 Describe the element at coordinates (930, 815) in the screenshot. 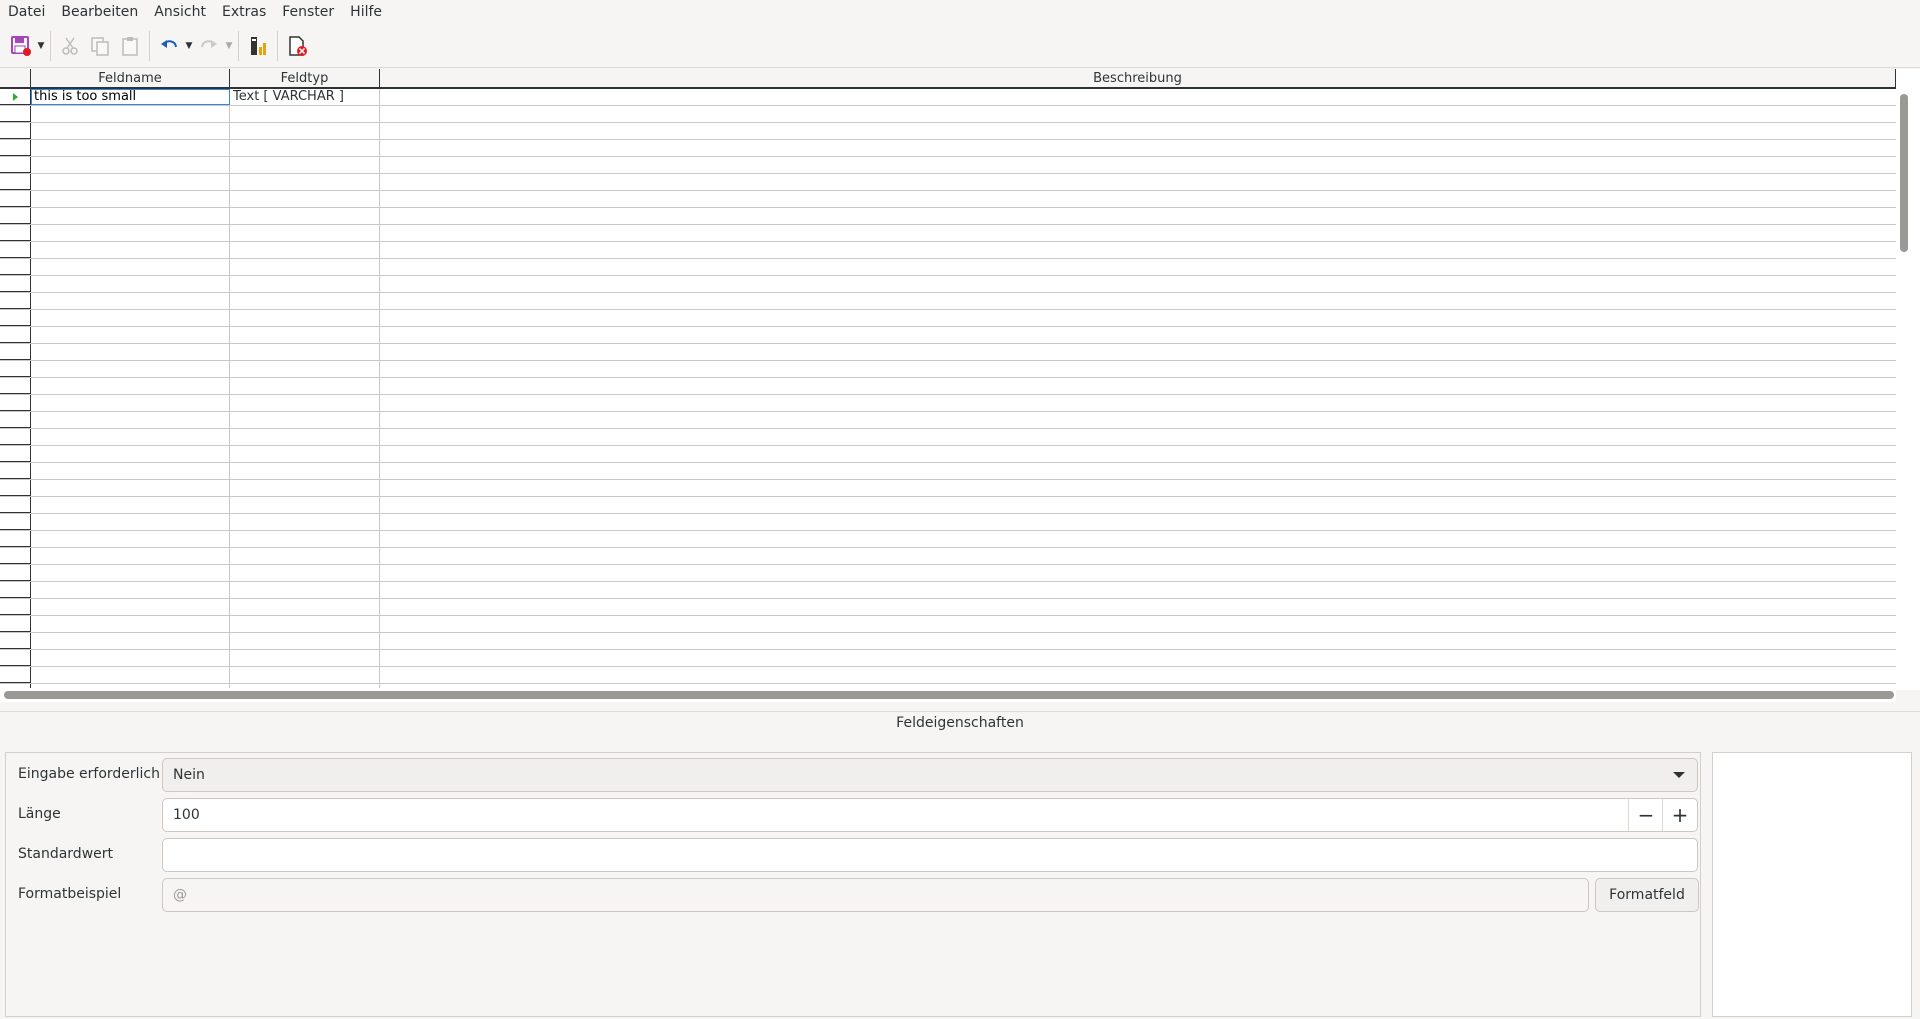

I see `length-spinbutton: 100 − +` at that location.